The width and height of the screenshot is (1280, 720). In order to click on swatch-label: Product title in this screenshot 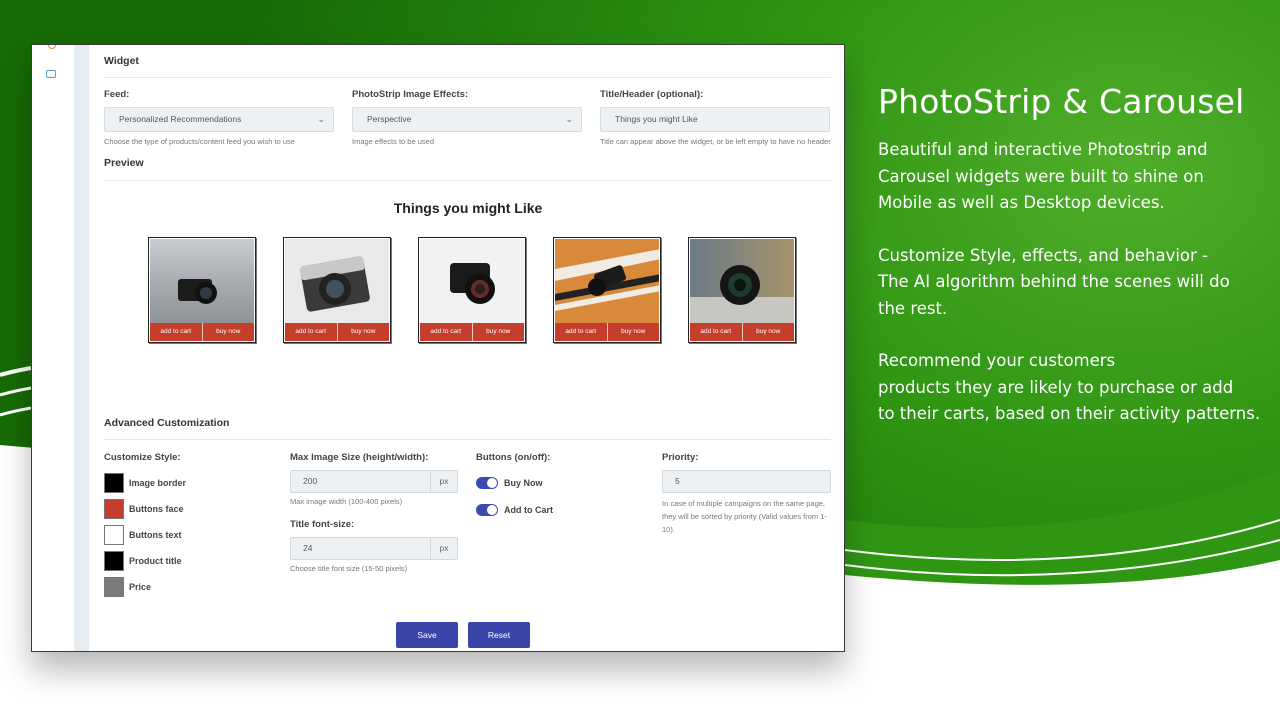, I will do `click(155, 561)`.